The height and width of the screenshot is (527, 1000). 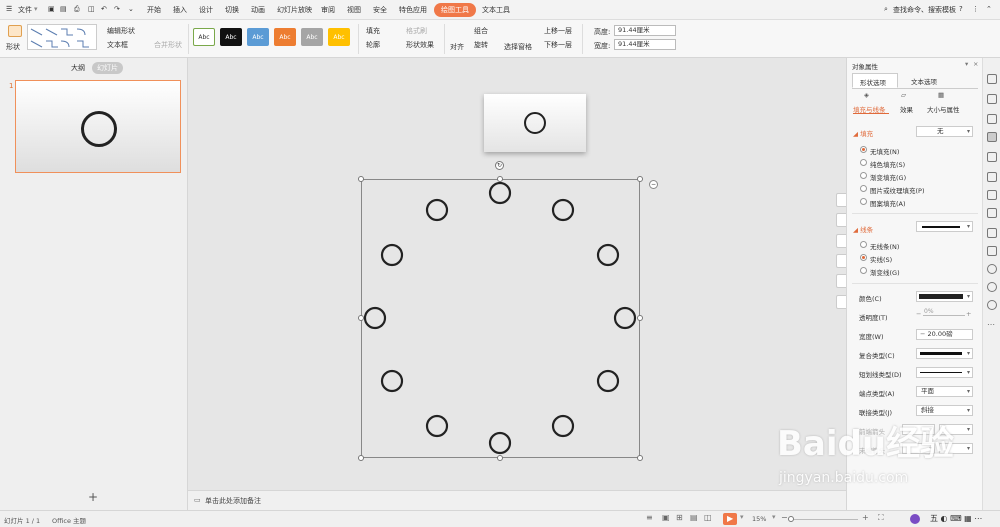 What do you see at coordinates (989, 9) in the screenshot?
I see `collapse-icon: ⌃` at bounding box center [989, 9].